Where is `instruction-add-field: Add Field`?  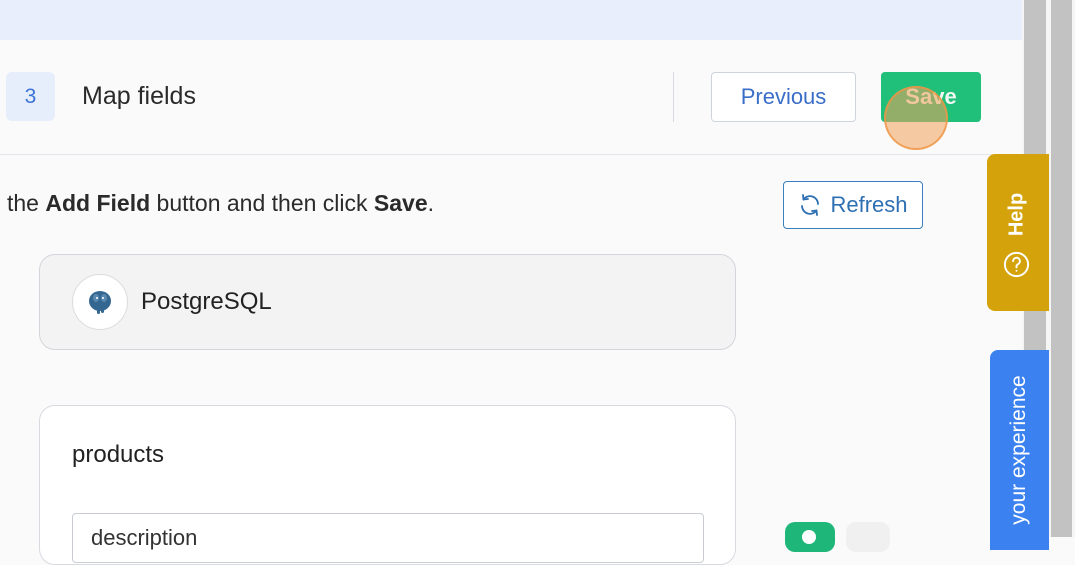 instruction-add-field: Add Field is located at coordinates (98, 203).